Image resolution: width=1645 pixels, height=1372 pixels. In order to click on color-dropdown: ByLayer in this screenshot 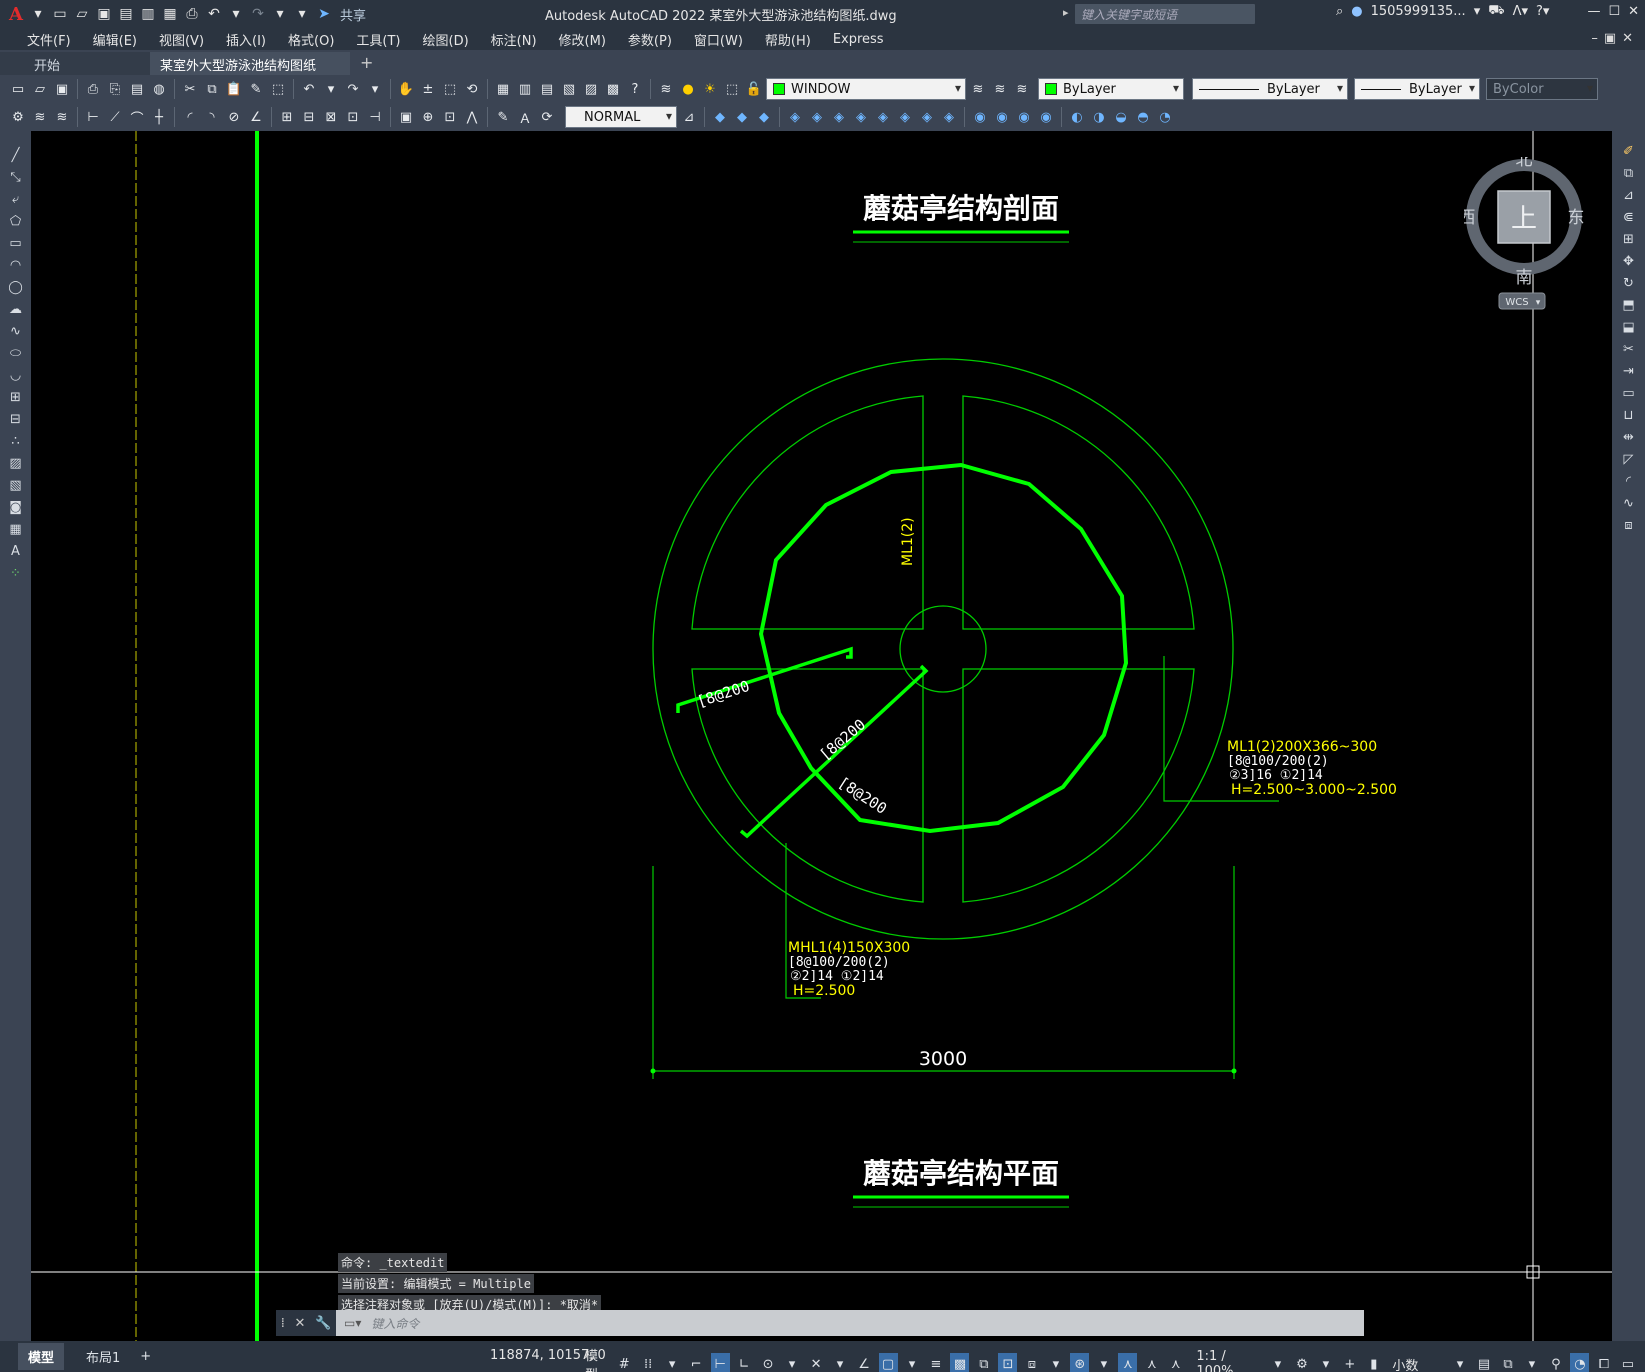, I will do `click(1111, 89)`.